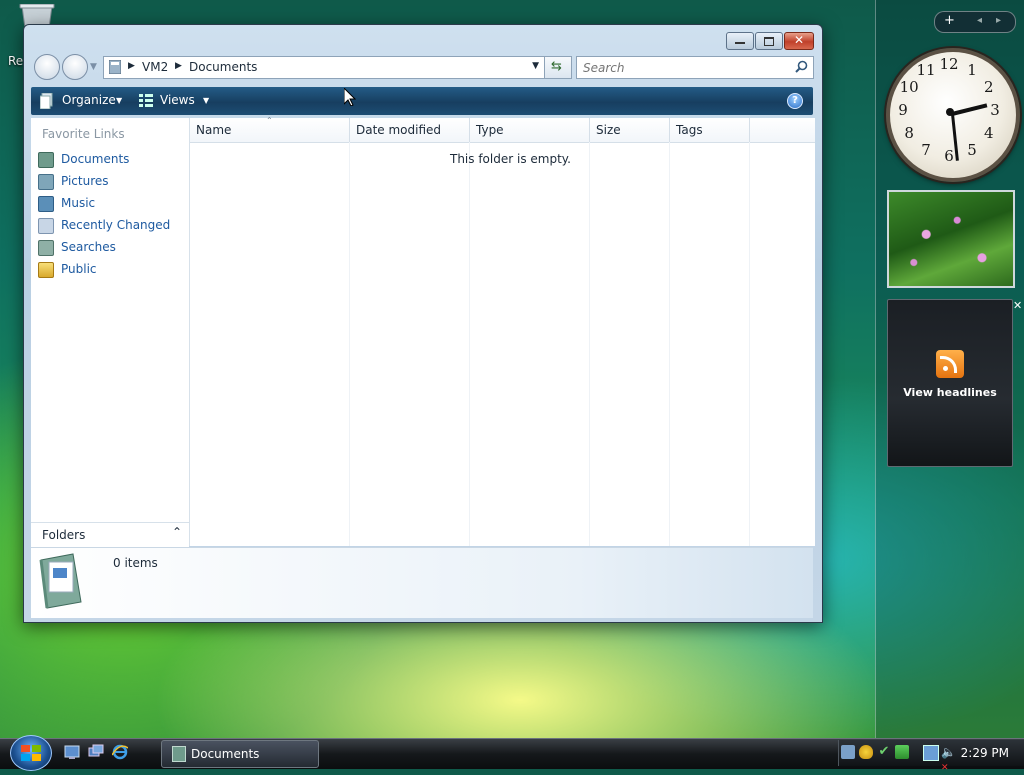 The width and height of the screenshot is (1024, 775). I want to click on address-dropdown-icon: ▼, so click(535, 66).